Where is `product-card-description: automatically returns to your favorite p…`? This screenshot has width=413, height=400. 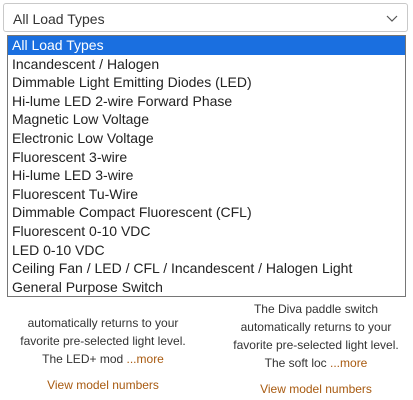
product-card-description: automatically returns to your favorite p… is located at coordinates (103, 354).